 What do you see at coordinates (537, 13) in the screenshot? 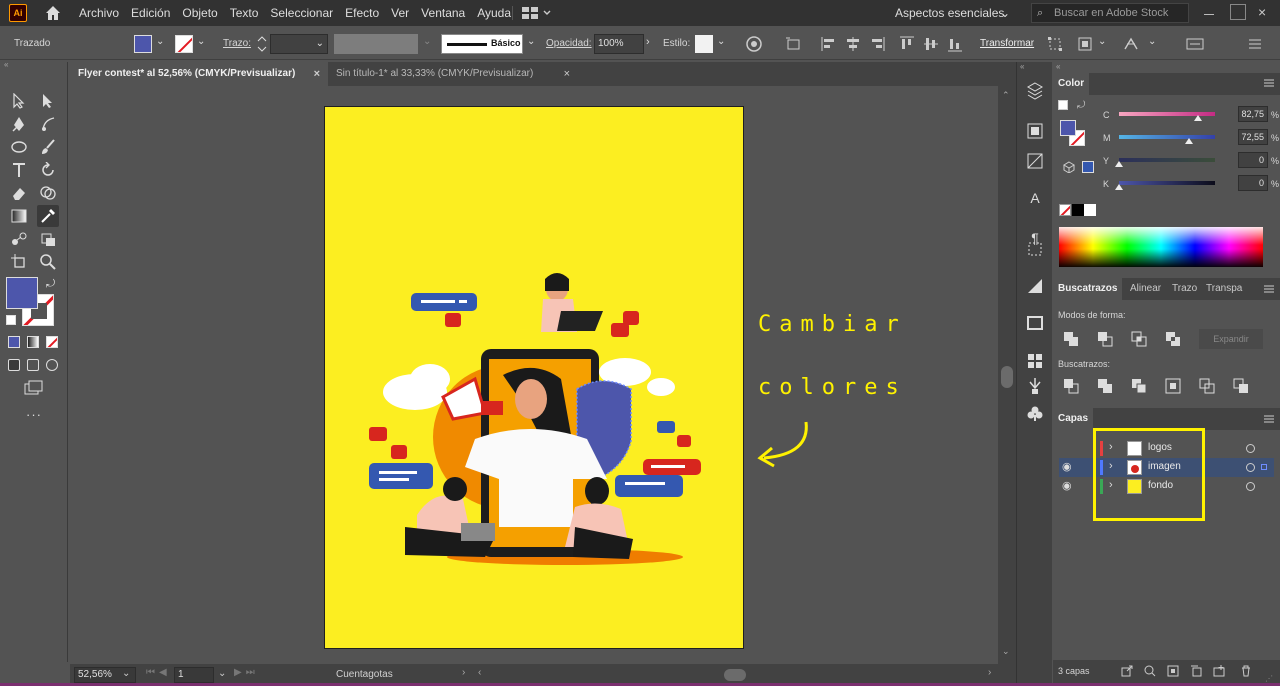
I see `arrange-documents-icon` at bounding box center [537, 13].